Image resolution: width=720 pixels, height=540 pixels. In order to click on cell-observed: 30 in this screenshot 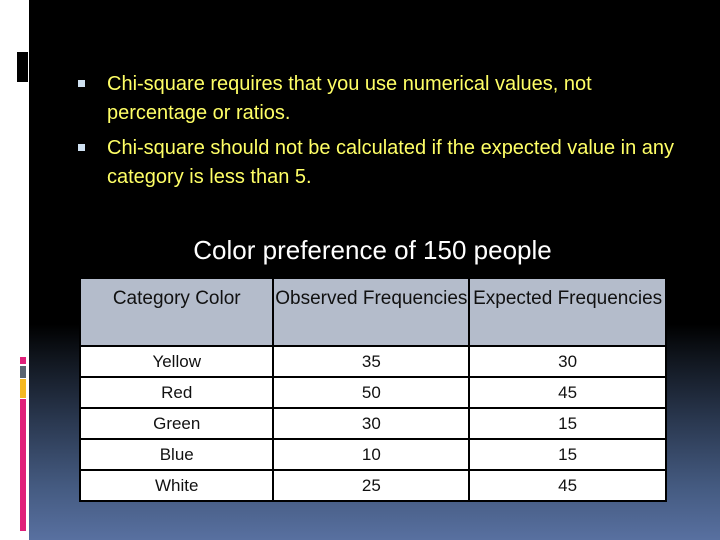, I will do `click(371, 423)`.